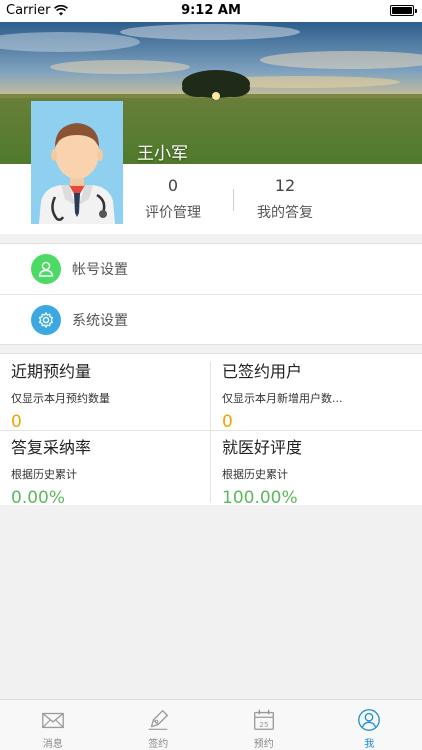 The image size is (422, 750). I want to click on user-icon, so click(46, 269).